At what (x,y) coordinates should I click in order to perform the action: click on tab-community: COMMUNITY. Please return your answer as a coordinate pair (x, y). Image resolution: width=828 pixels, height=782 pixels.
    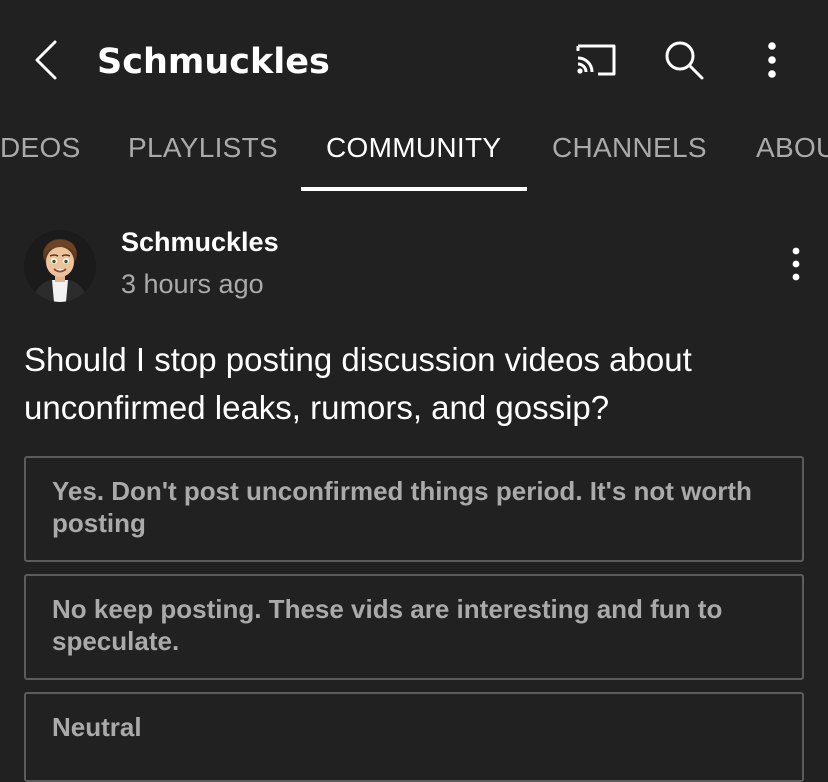
    Looking at the image, I should click on (413, 157).